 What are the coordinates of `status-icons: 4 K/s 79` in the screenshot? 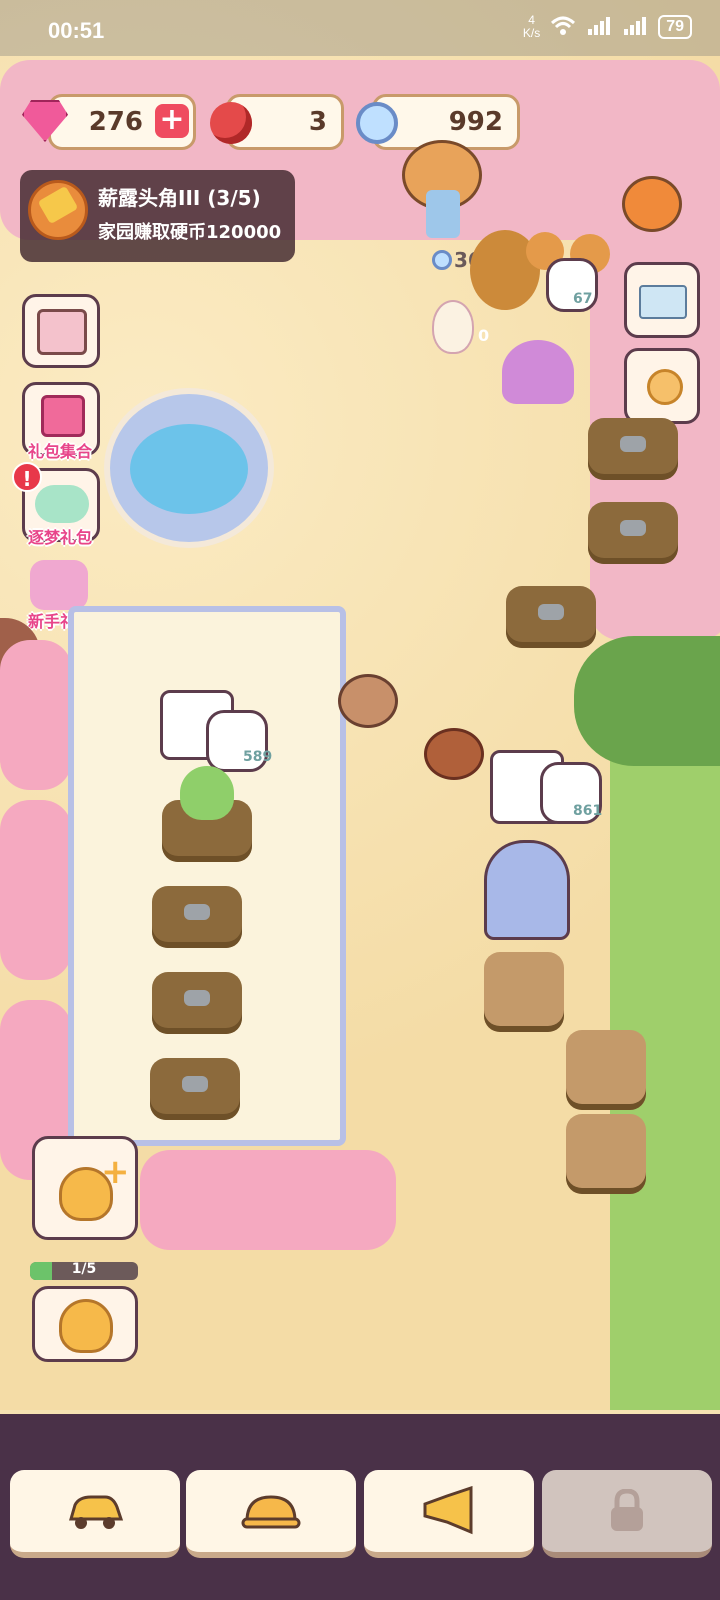 It's located at (607, 27).